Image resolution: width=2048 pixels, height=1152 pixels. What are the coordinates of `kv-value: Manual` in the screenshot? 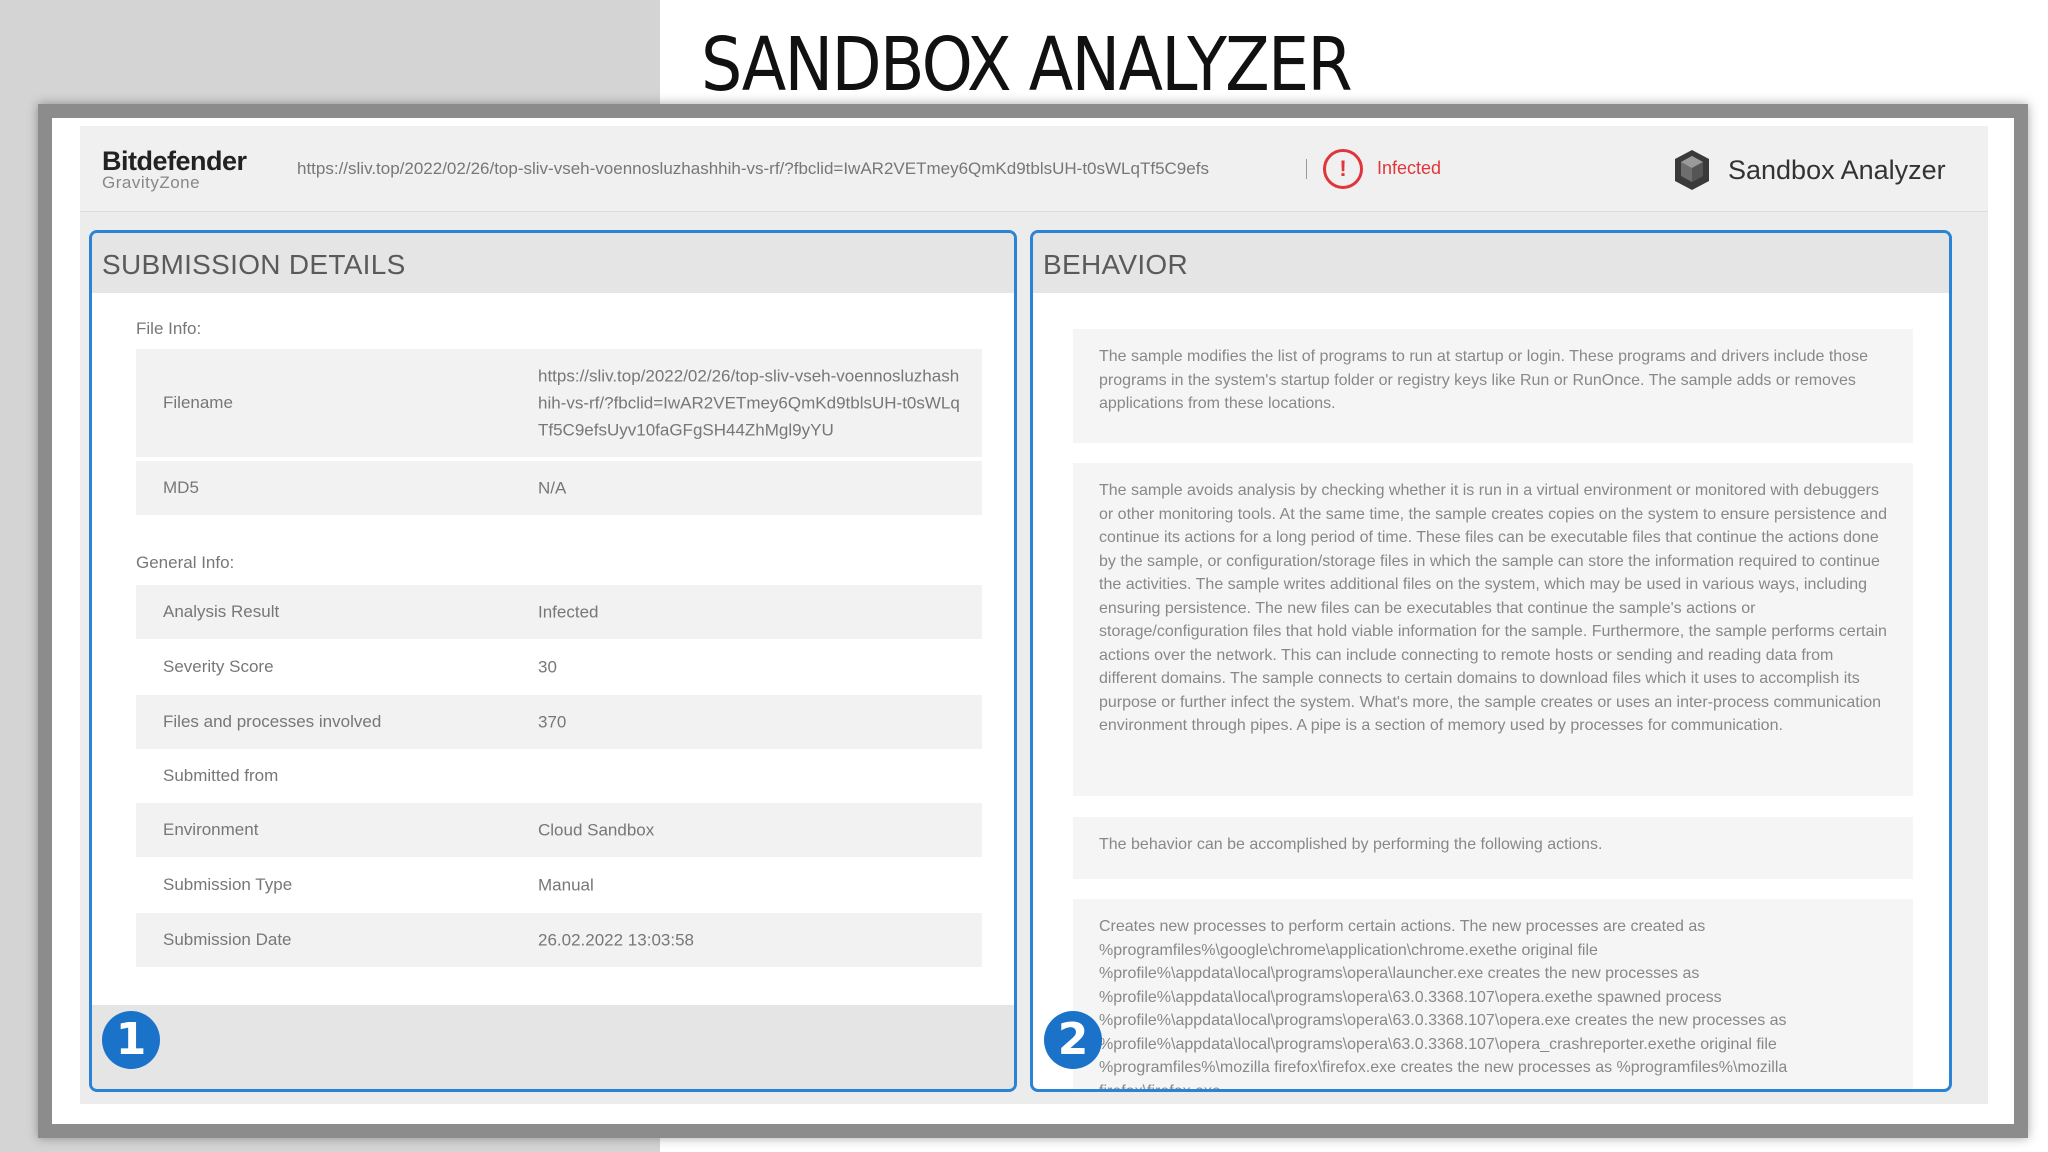 It's located at (566, 885).